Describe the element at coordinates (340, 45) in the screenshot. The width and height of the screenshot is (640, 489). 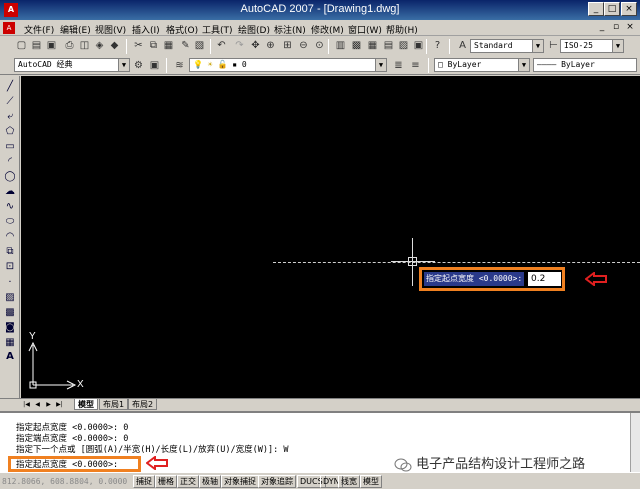
I see `properties-icon: ▥` at that location.